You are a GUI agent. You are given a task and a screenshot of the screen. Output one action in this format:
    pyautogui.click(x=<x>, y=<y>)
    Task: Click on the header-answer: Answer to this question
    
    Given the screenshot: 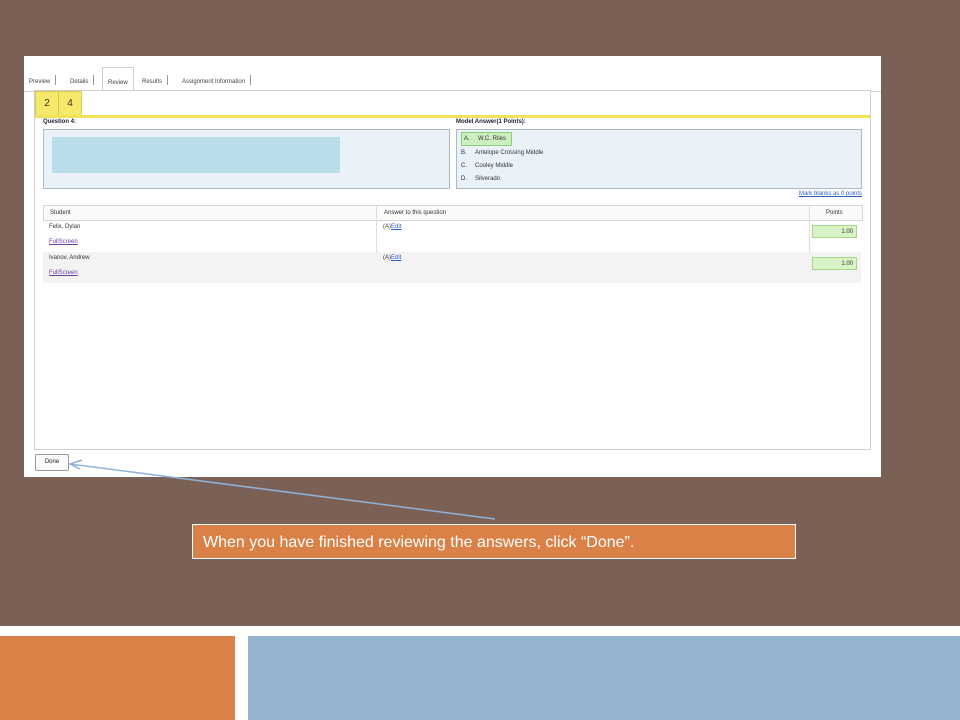 What is the action you would take?
    pyautogui.click(x=415, y=213)
    